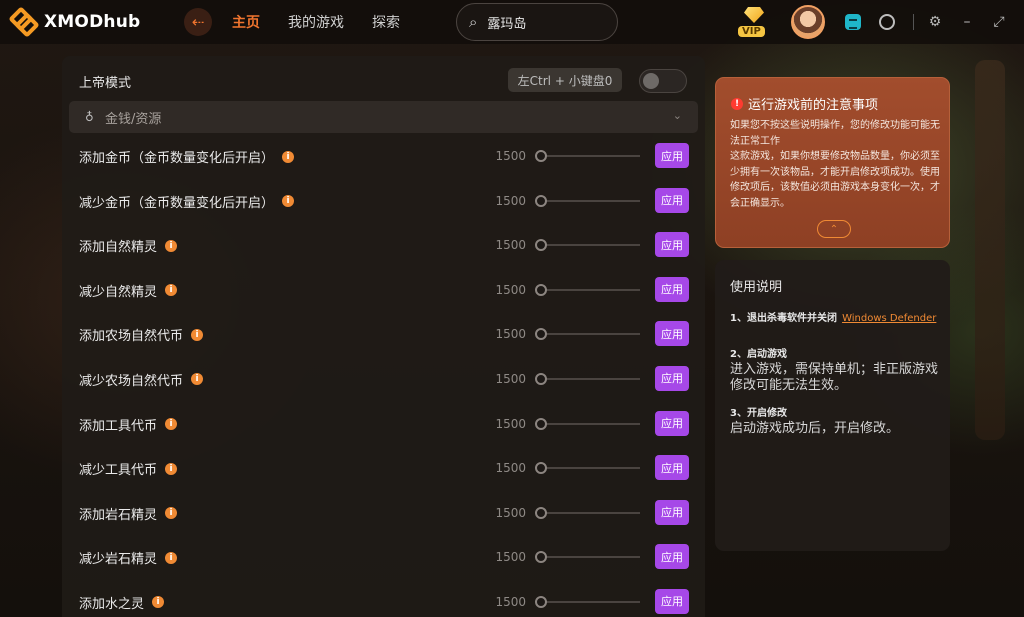 The width and height of the screenshot is (1024, 617). I want to click on usage-step-2: 2、启动游戏 进入游戏，需保持单机；非正版游戏修改可能无法生效。, so click(835, 371).